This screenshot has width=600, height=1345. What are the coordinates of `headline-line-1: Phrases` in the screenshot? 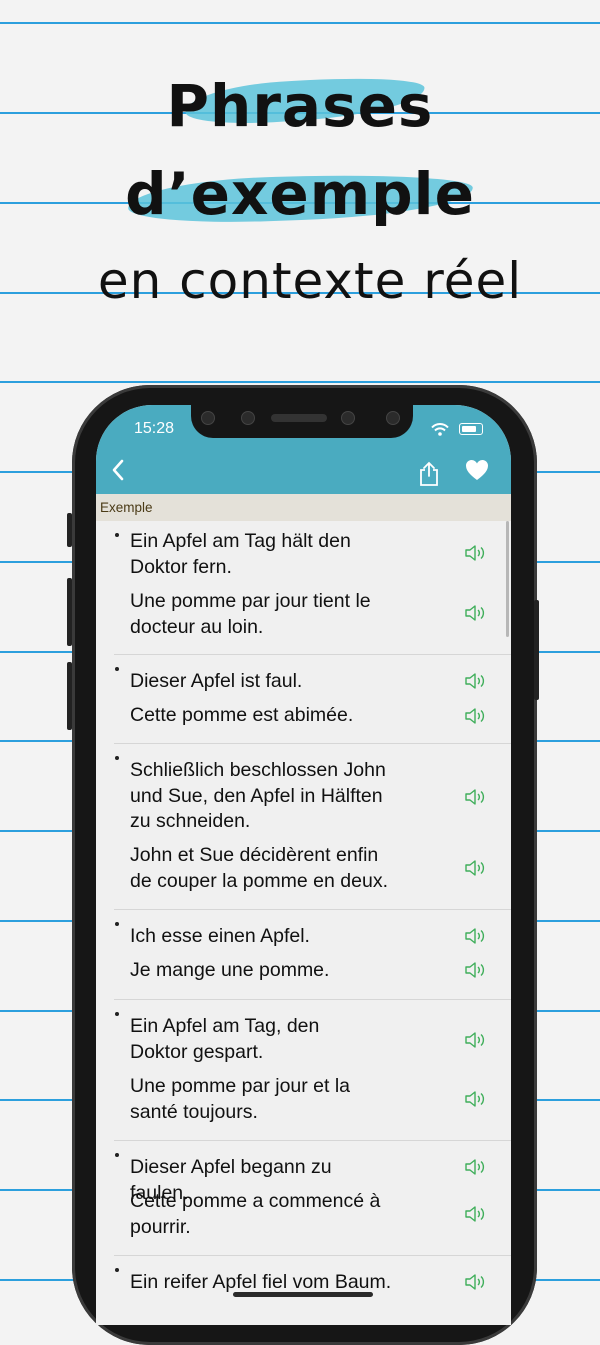 It's located at (300, 106).